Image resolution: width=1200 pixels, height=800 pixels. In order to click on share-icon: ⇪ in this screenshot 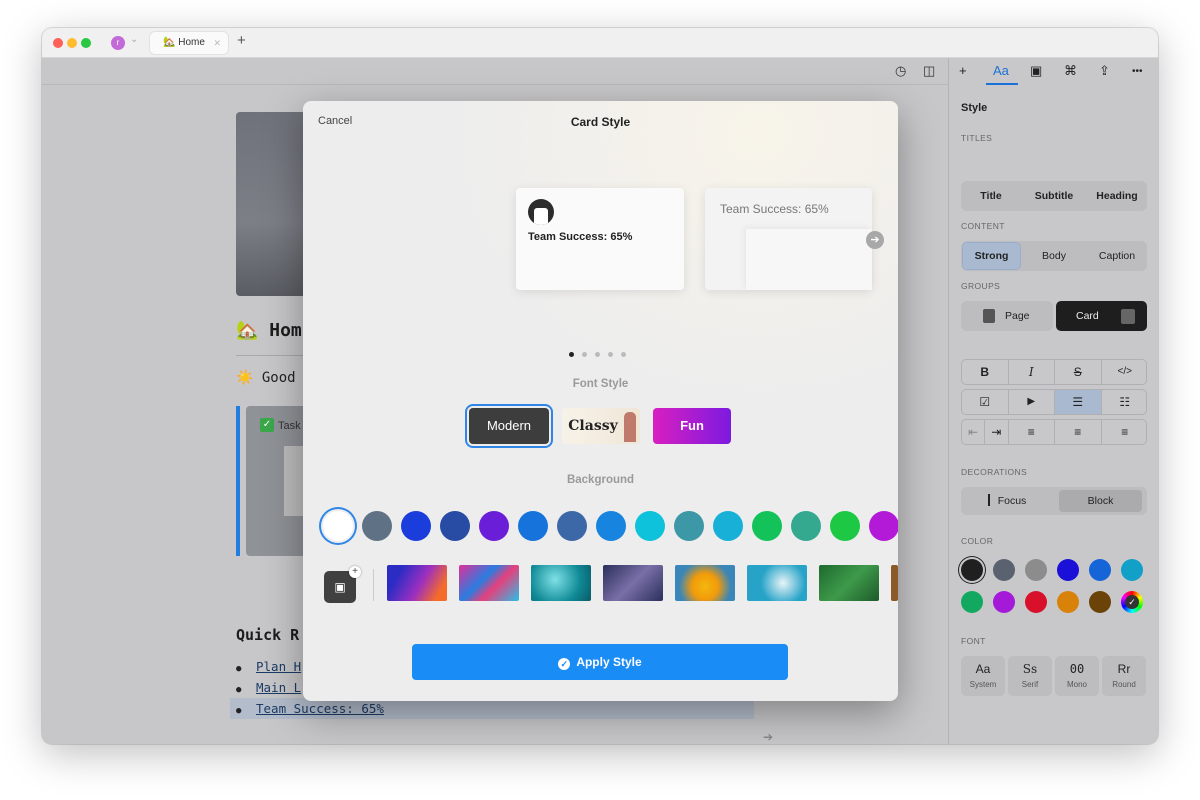, I will do `click(1104, 71)`.